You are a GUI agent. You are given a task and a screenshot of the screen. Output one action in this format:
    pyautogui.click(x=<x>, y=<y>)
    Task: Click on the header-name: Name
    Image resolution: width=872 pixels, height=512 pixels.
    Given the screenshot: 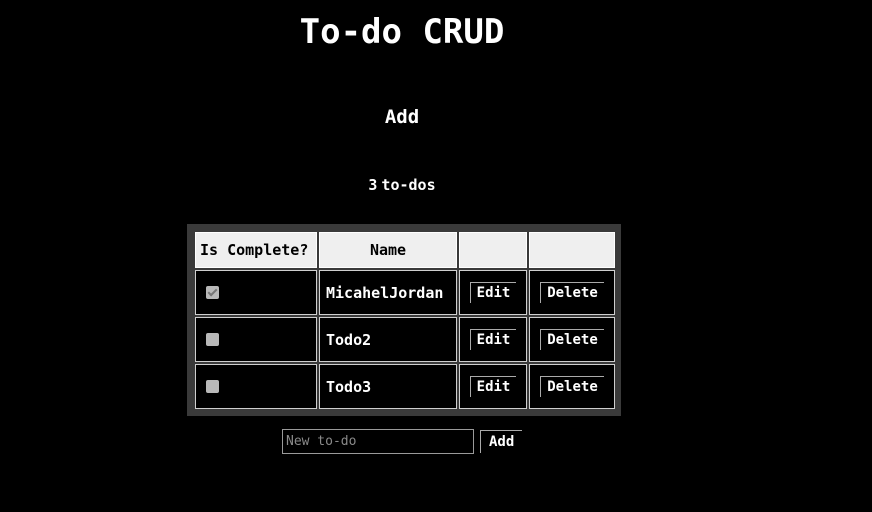 What is the action you would take?
    pyautogui.click(x=388, y=250)
    